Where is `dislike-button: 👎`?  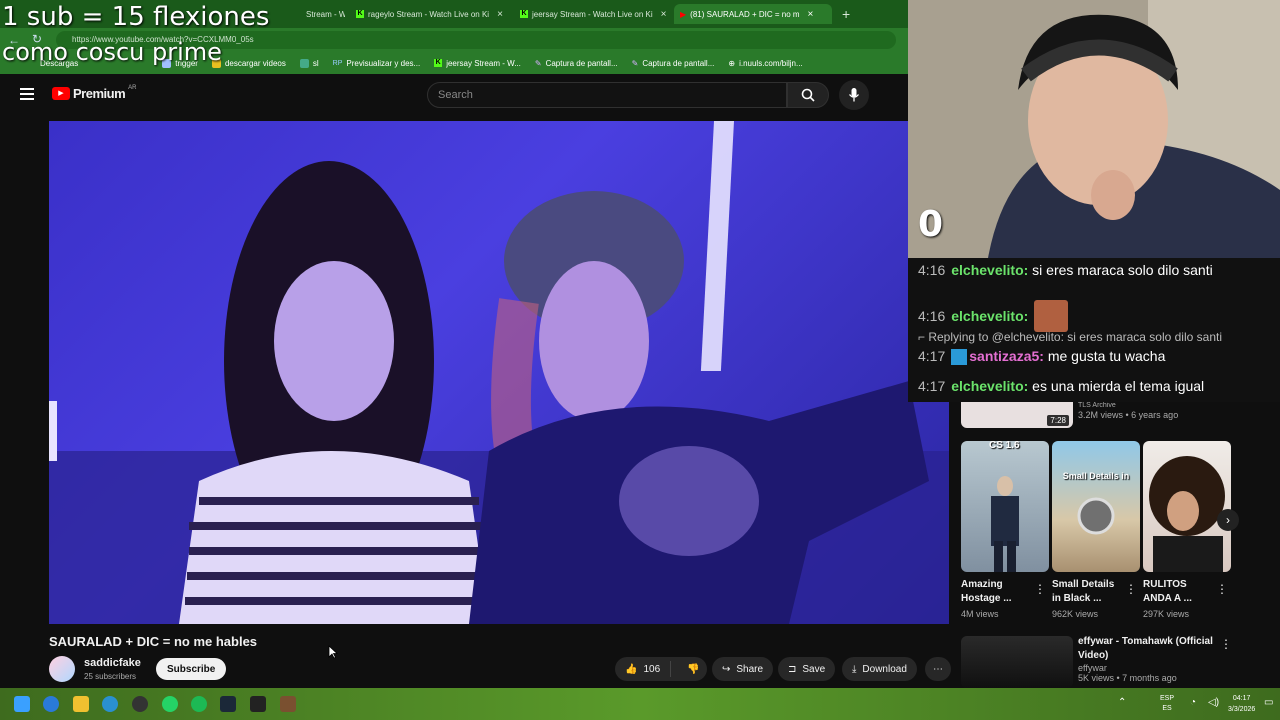
dislike-button: 👎 is located at coordinates (693, 669).